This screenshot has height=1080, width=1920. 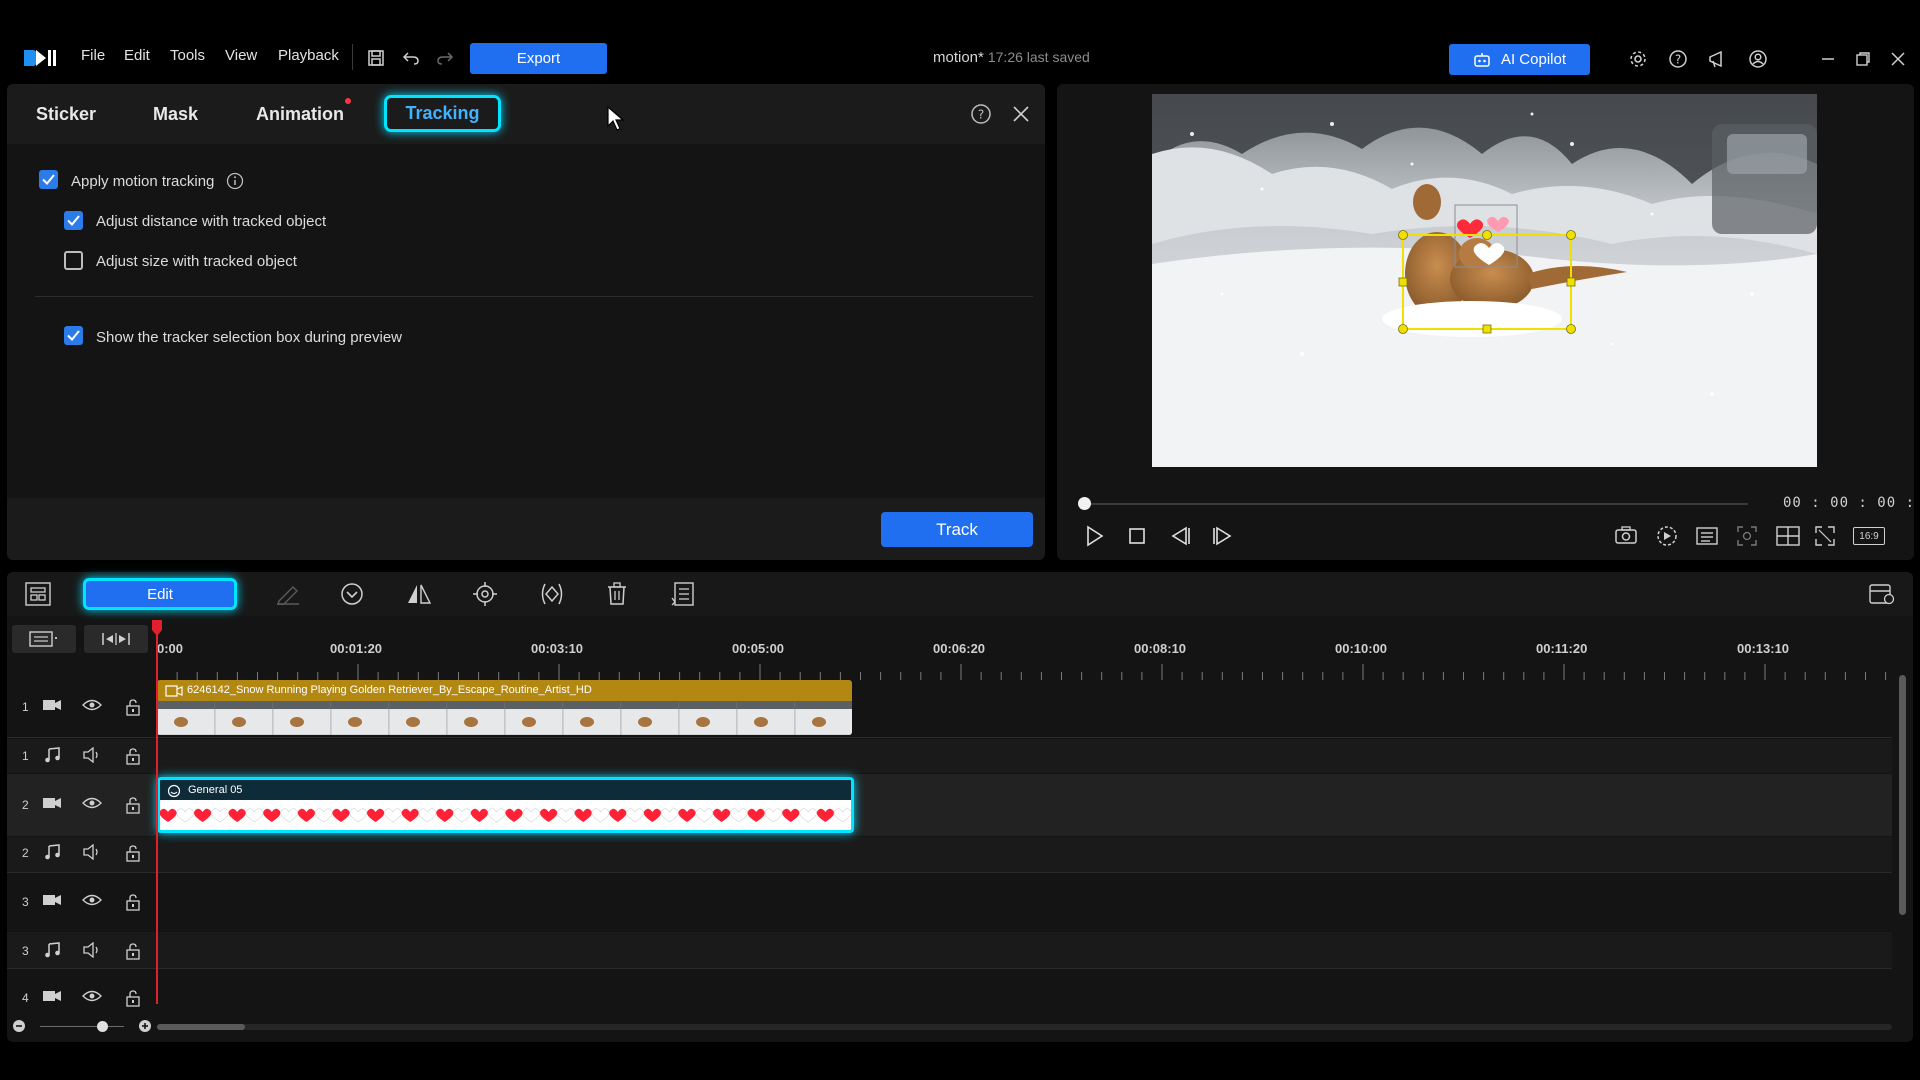 What do you see at coordinates (145, 1026) in the screenshot?
I see `zoom-in-icon` at bounding box center [145, 1026].